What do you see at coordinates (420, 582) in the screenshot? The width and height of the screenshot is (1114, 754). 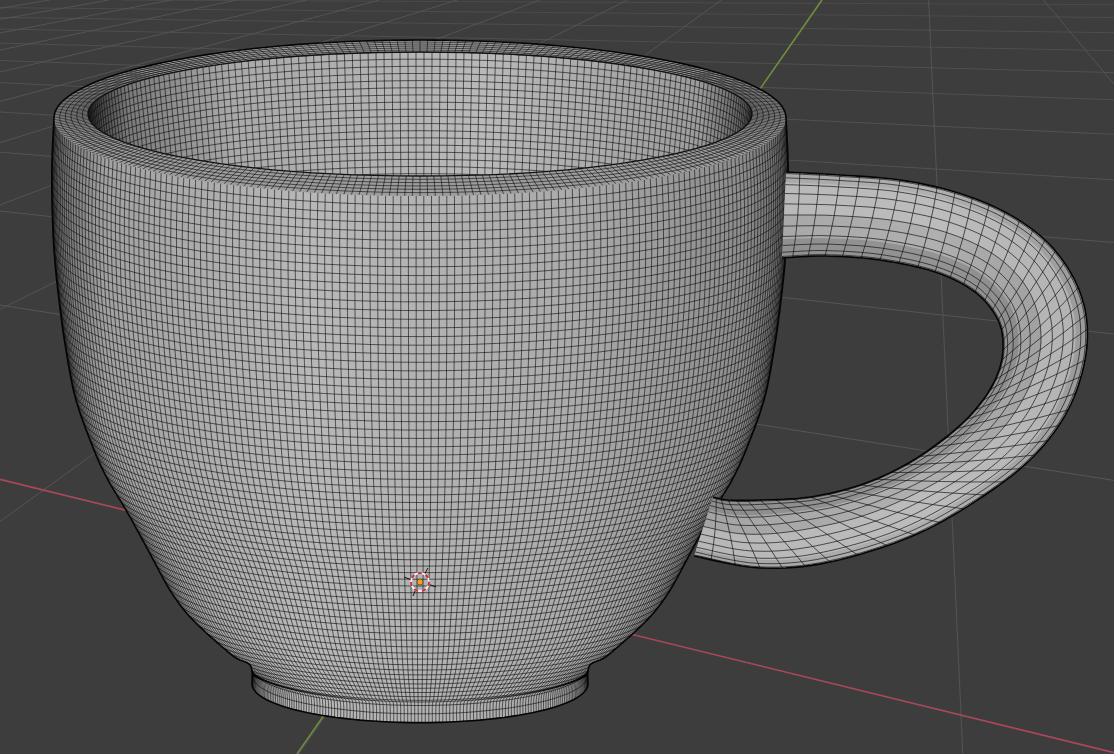 I see `crosshair-icon` at bounding box center [420, 582].